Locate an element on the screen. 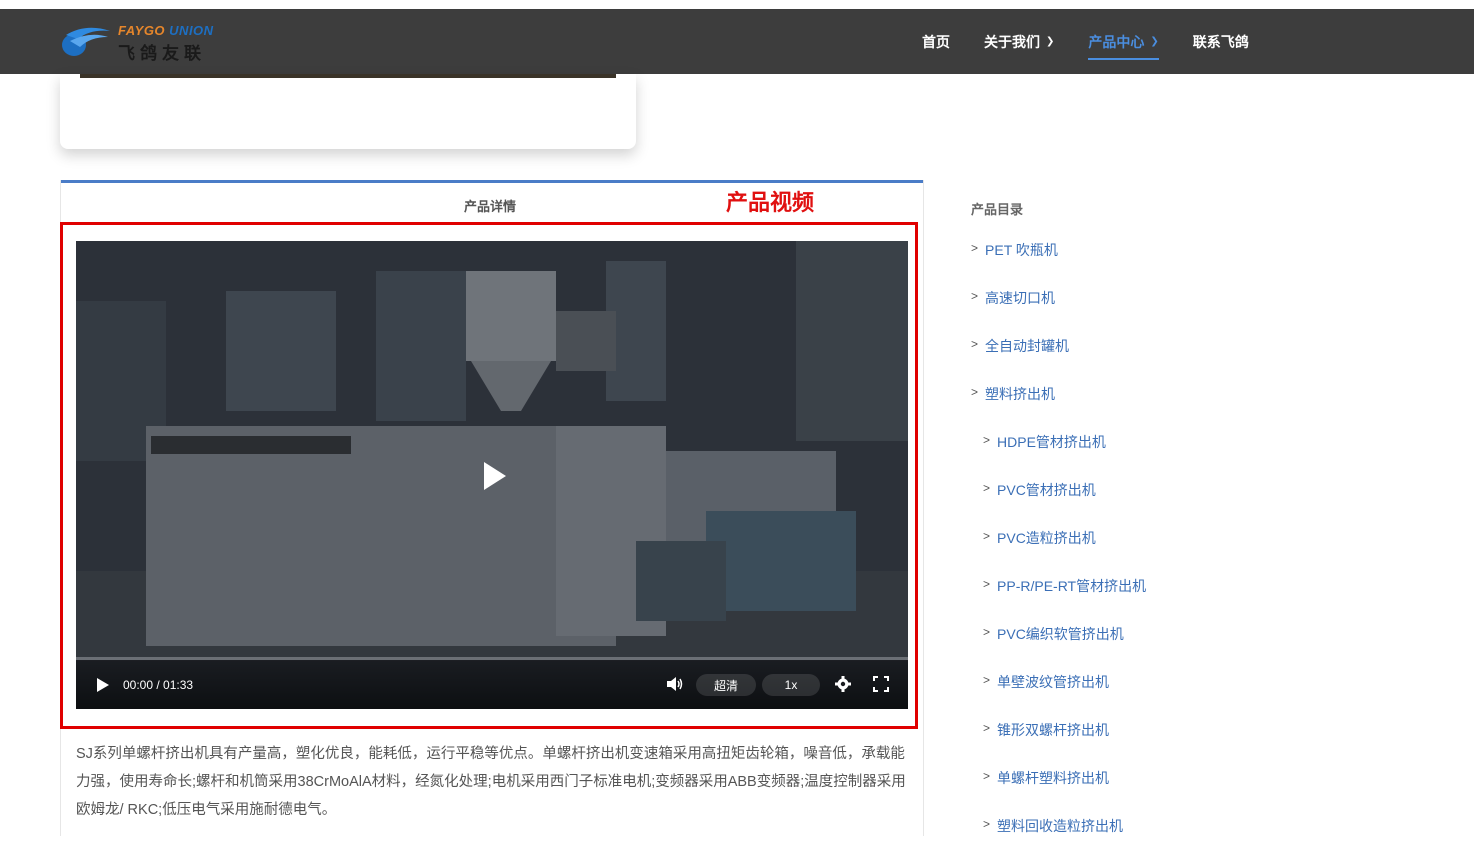 Image resolution: width=1474 pixels, height=864 pixels. sidebar-subitem: > PVC造粒挤出机 is located at coordinates (1058, 552).